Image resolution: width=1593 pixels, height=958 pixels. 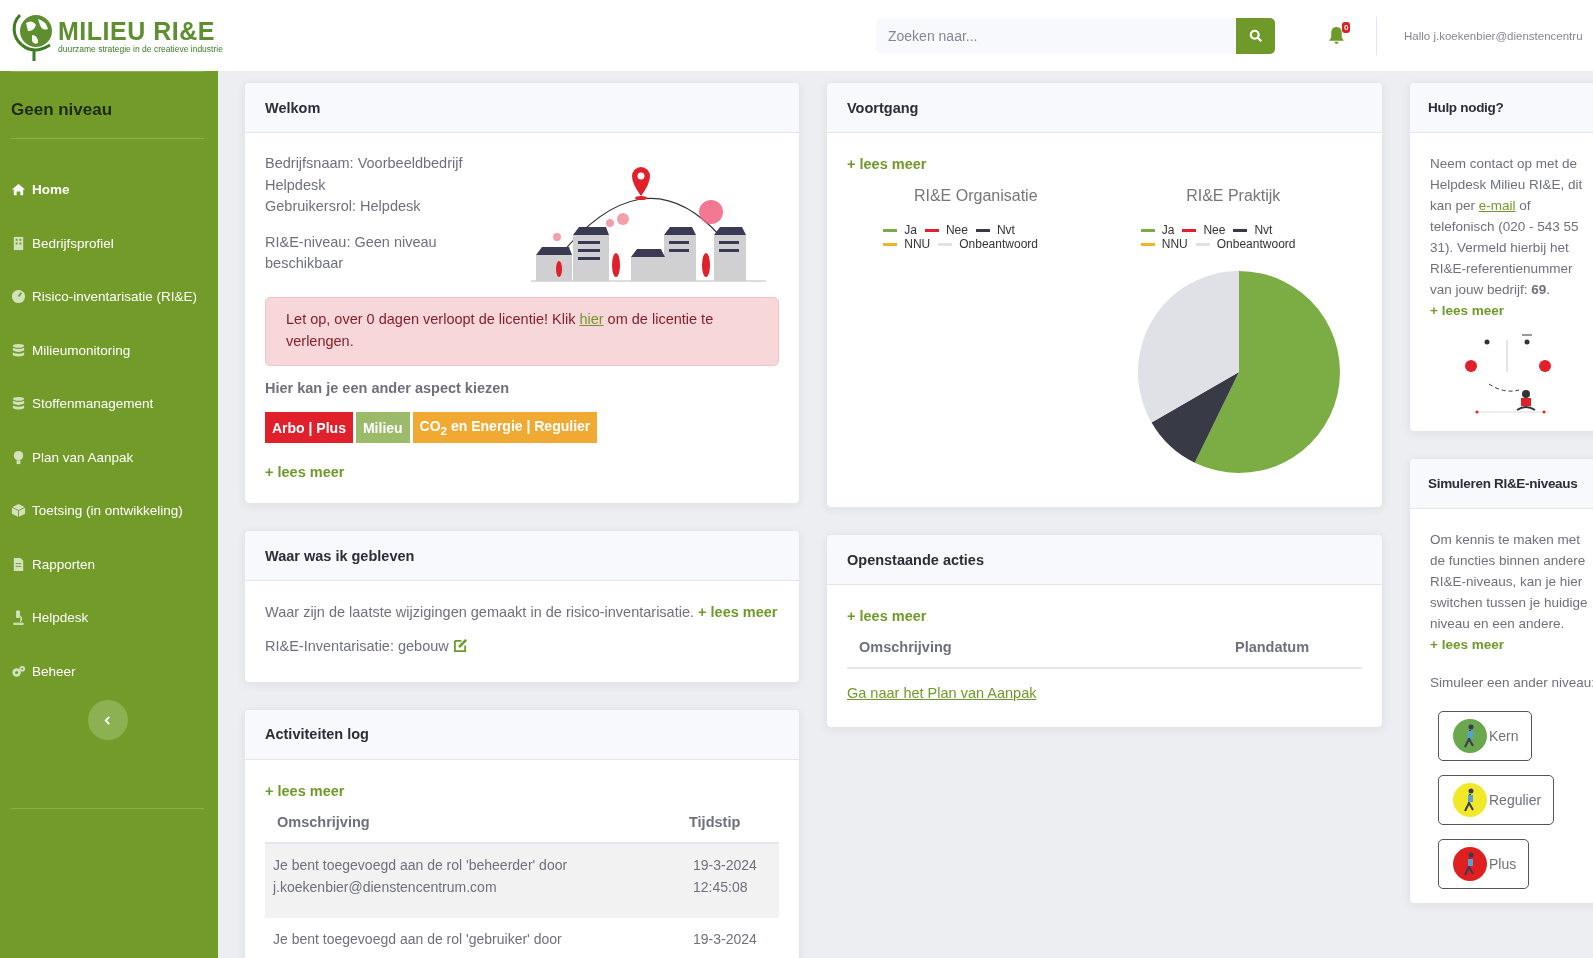 I want to click on aspect-heading: Hier kan je een ander aspect kiezen, so click(x=388, y=388).